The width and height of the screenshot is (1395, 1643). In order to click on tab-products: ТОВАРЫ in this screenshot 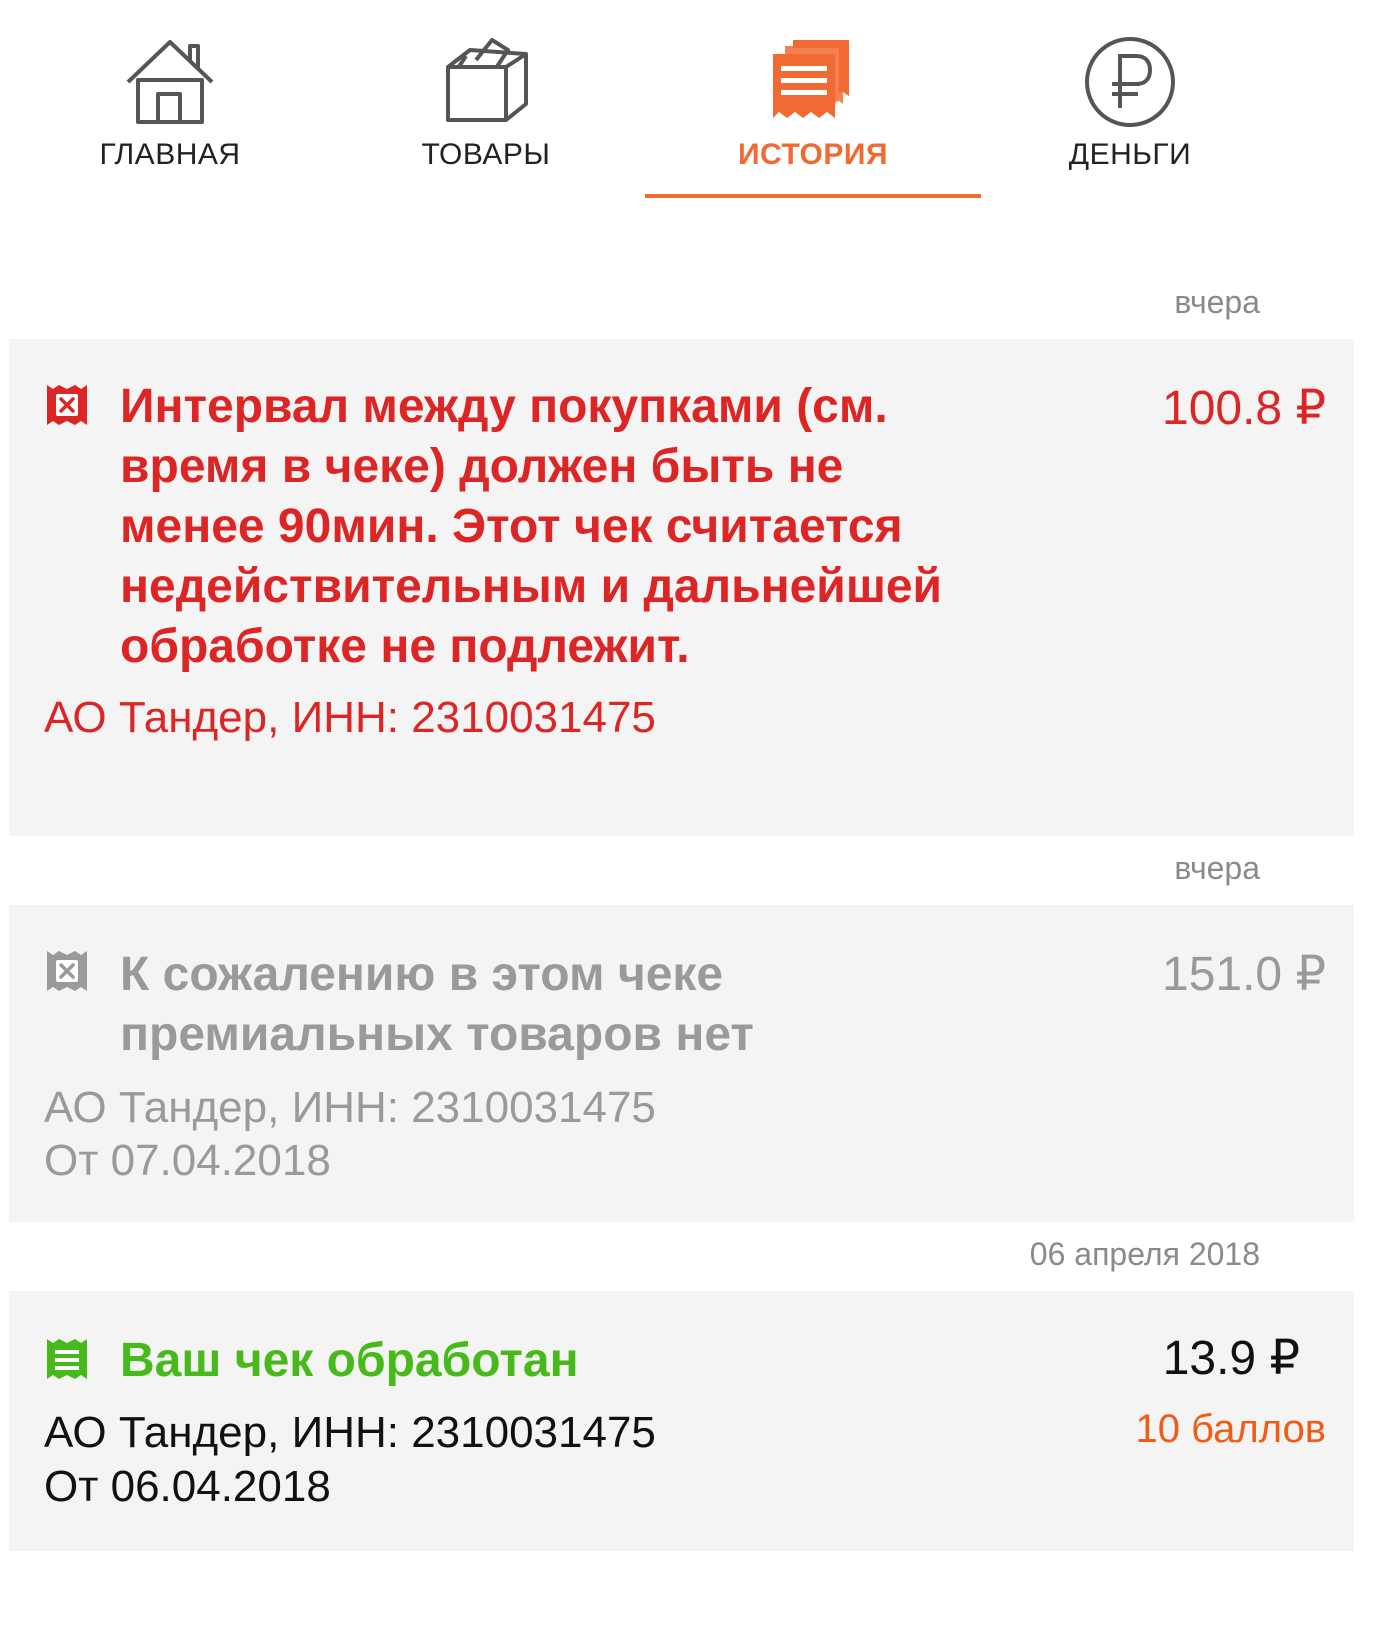, I will do `click(486, 100)`.